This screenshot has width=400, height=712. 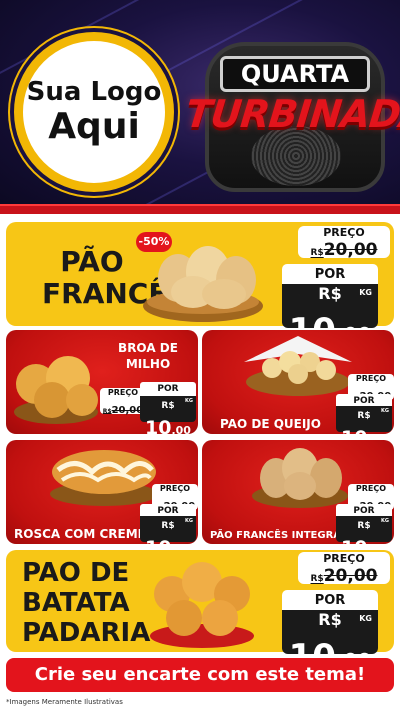 What do you see at coordinates (94, 92) in the screenshot?
I see `logo-text-line1: Sua Logo` at bounding box center [94, 92].